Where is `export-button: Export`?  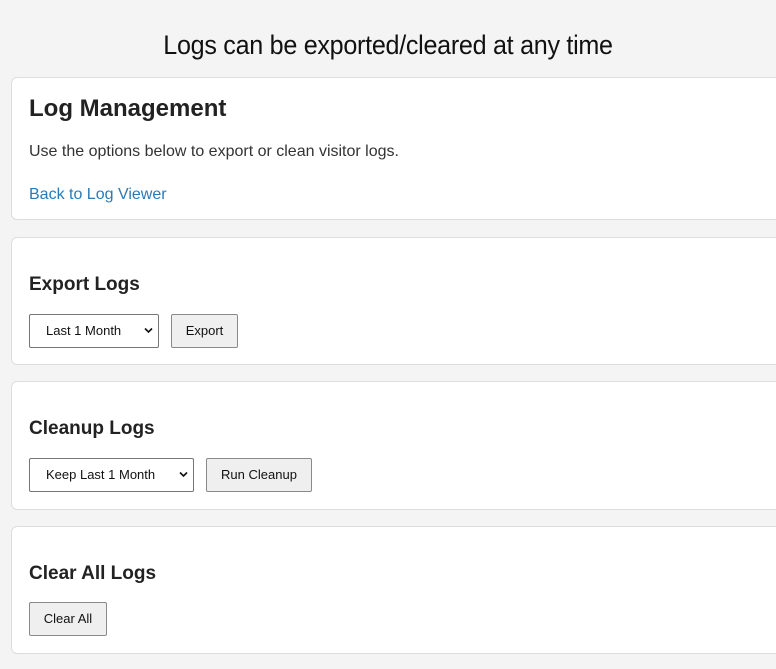 export-button: Export is located at coordinates (204, 331).